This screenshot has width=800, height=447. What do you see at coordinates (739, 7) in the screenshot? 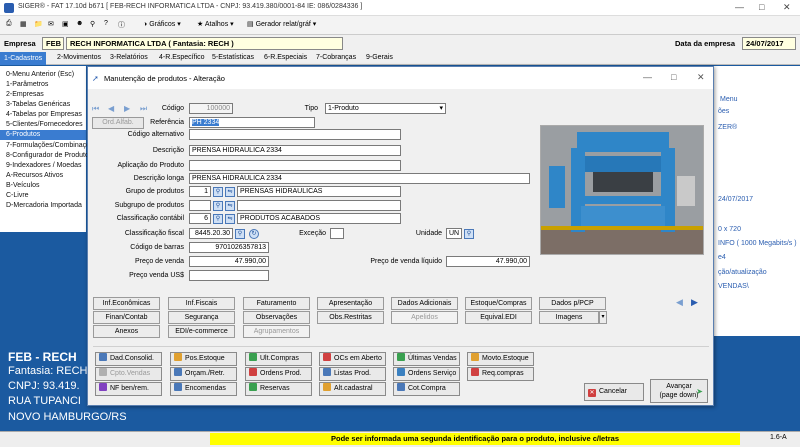
I see `minimize-icon: —` at bounding box center [739, 7].